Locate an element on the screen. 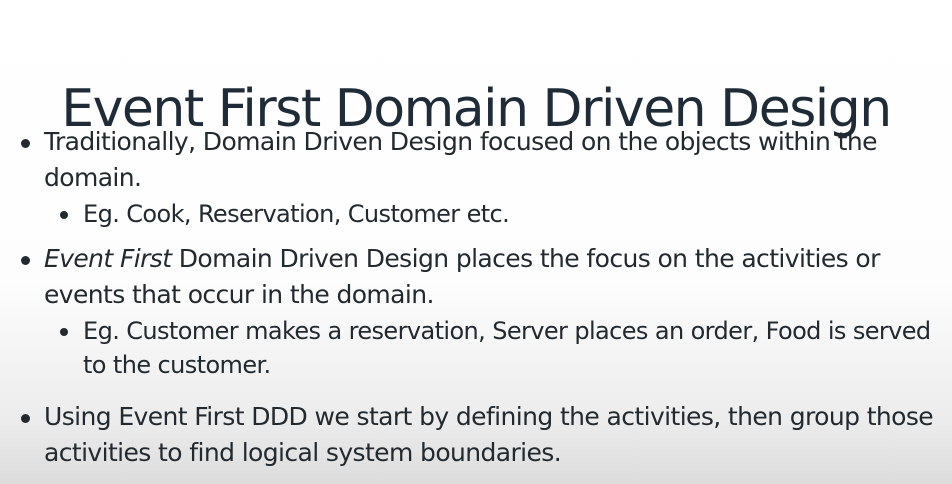 Image resolution: width=952 pixels, height=484 pixels. sub-bullet-object-examples: Eg. Cook, Reservation, Customer etc. is located at coordinates (471, 214).